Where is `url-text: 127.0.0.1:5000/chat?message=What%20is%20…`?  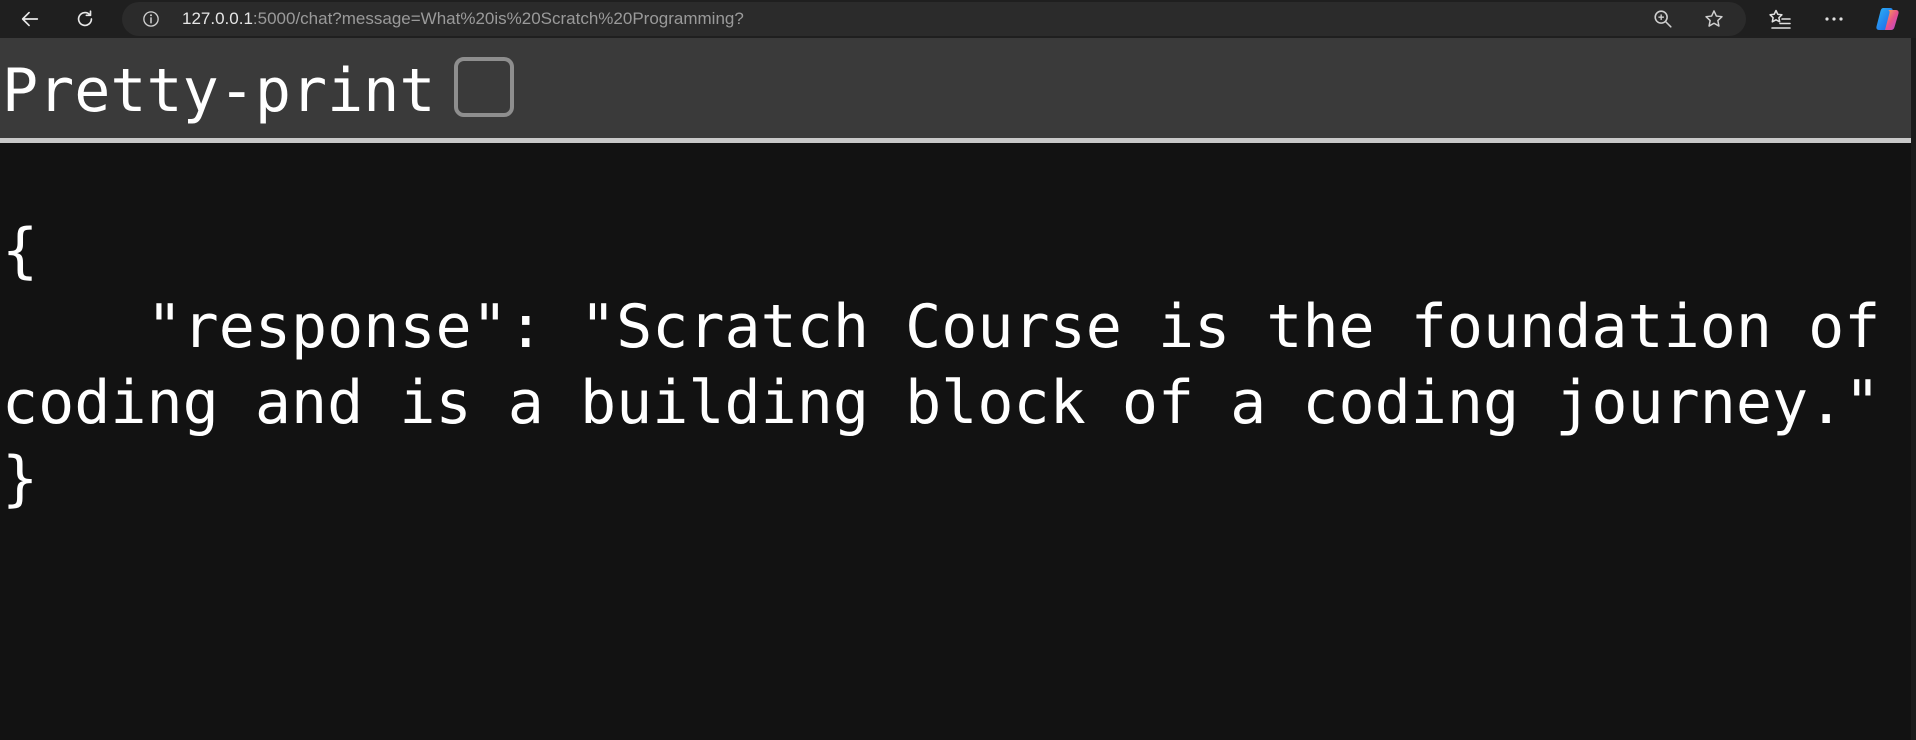 url-text: 127.0.0.1:5000/chat?message=What%20is%20… is located at coordinates (463, 19).